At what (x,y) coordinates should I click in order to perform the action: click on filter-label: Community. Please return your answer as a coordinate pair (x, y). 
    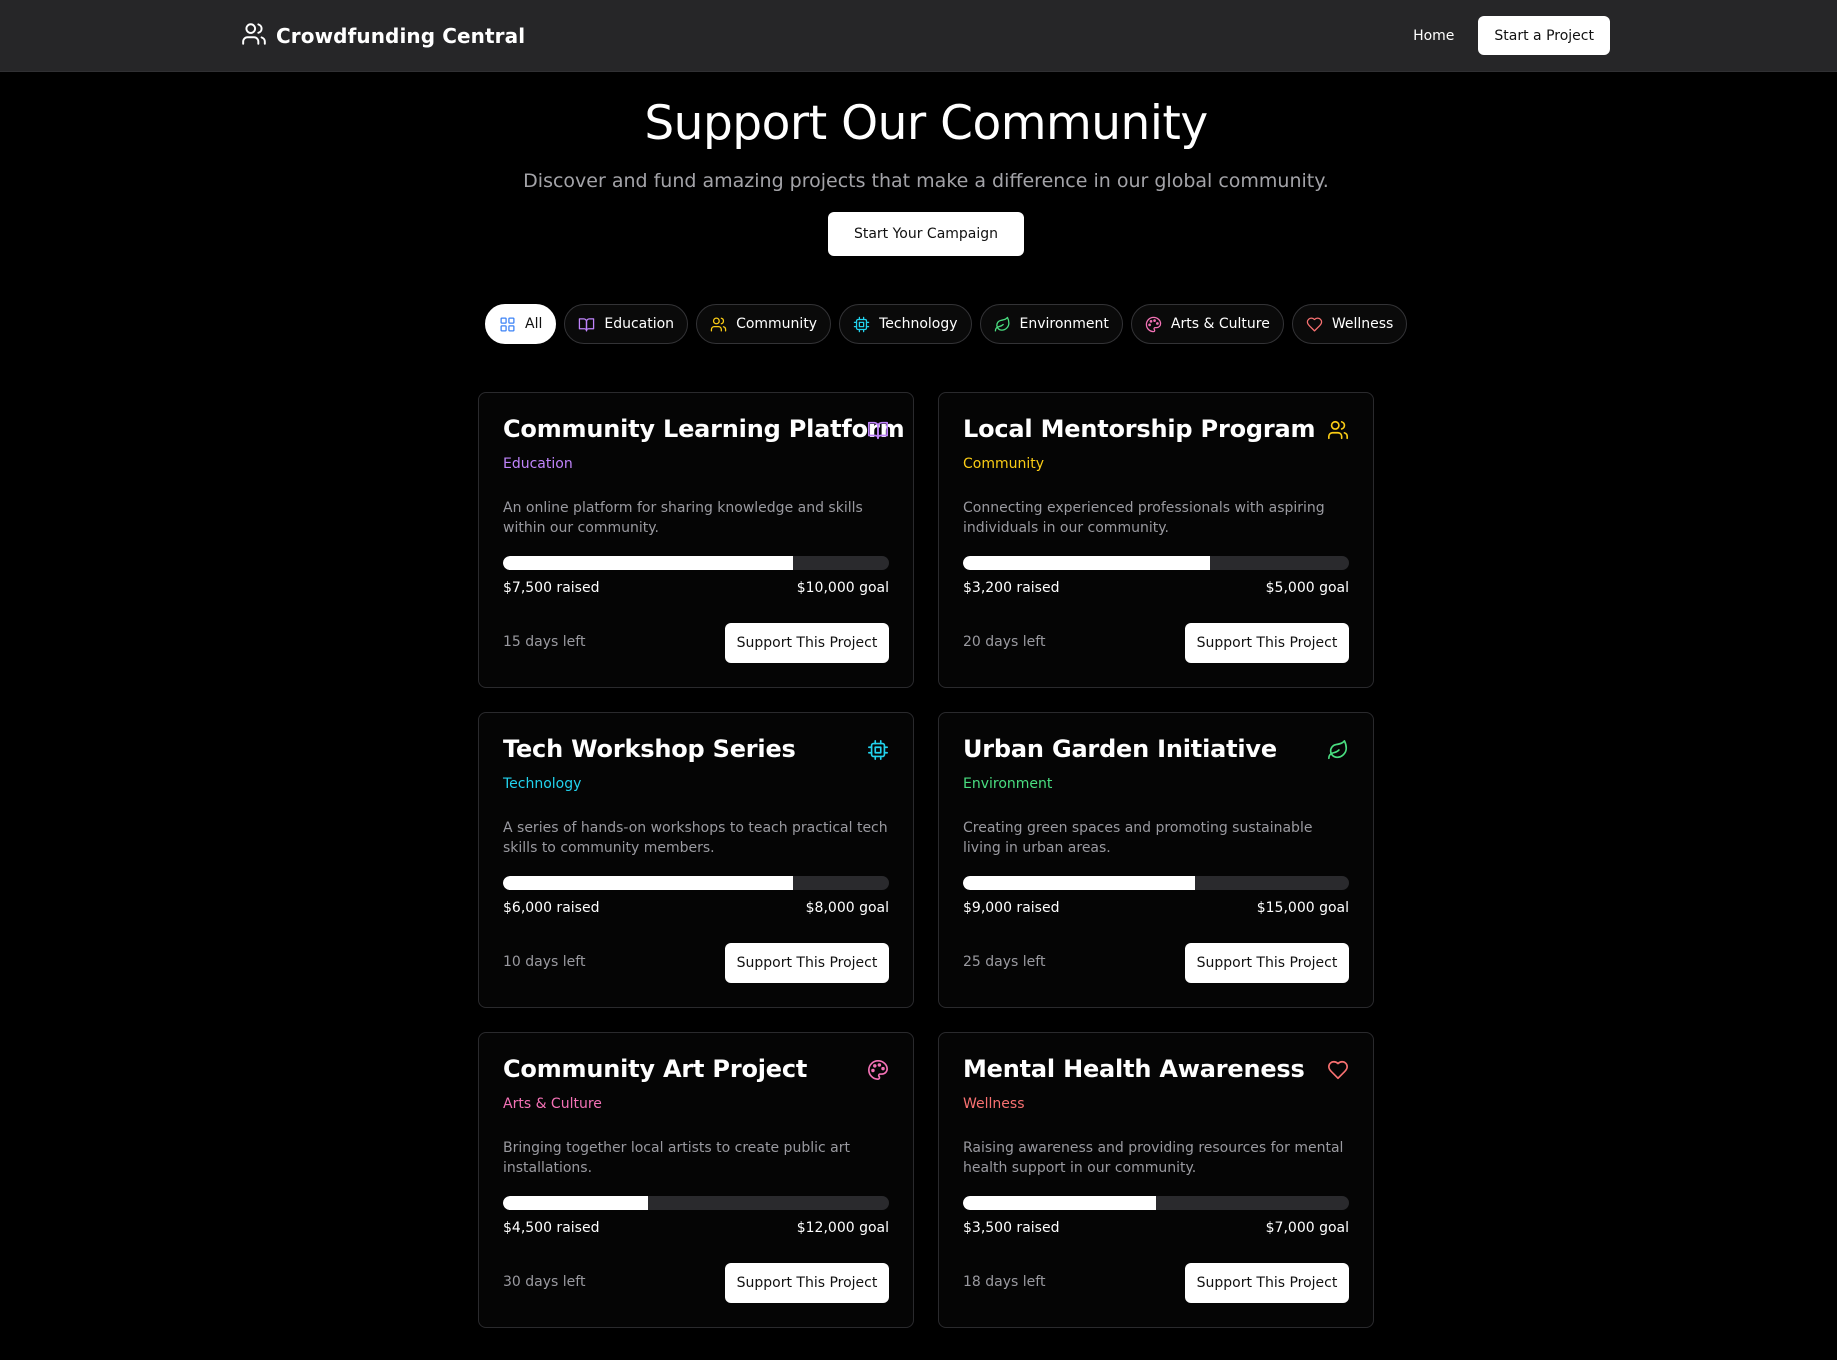
    Looking at the image, I should click on (777, 324).